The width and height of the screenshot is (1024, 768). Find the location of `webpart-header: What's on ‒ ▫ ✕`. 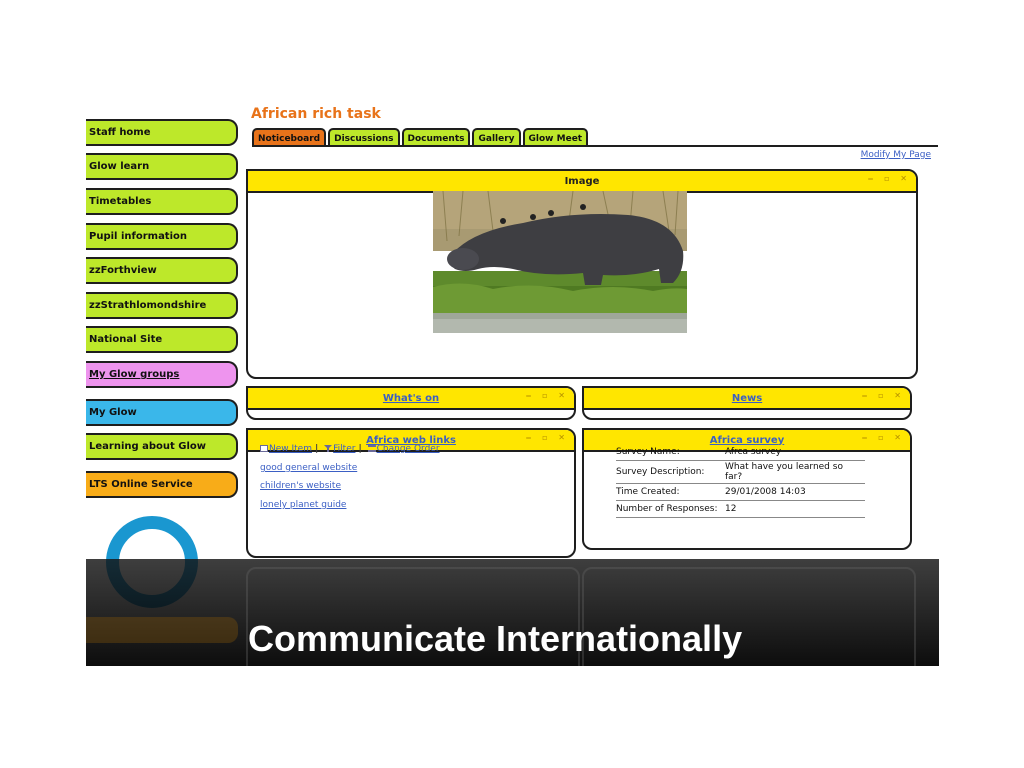

webpart-header: What's on ‒ ▫ ✕ is located at coordinates (411, 399).